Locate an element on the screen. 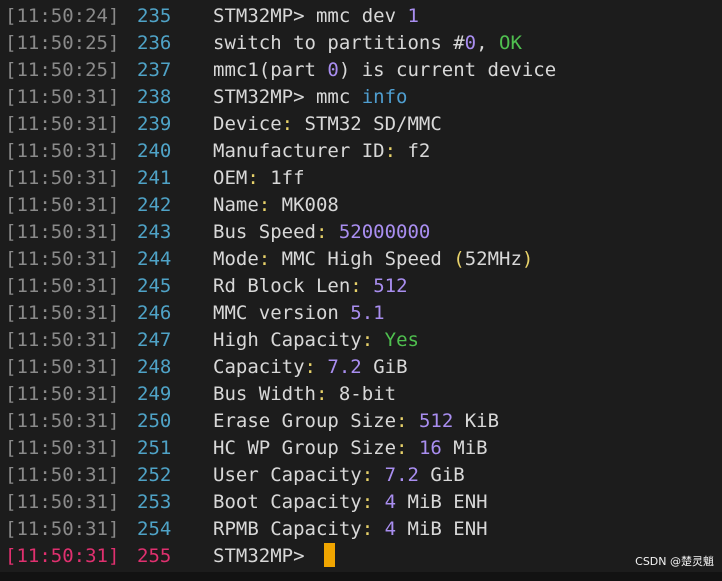  line-content: OEM: 1ff is located at coordinates (259, 178).